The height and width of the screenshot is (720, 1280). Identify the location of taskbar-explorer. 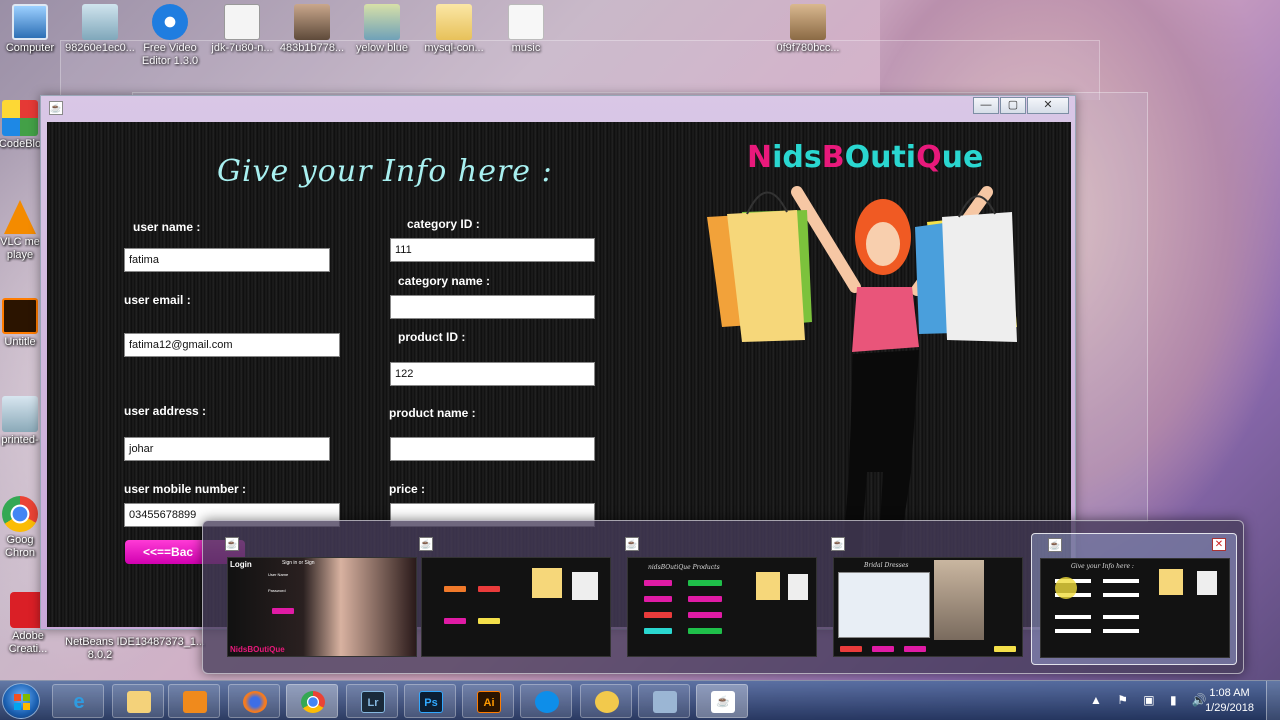
(138, 701).